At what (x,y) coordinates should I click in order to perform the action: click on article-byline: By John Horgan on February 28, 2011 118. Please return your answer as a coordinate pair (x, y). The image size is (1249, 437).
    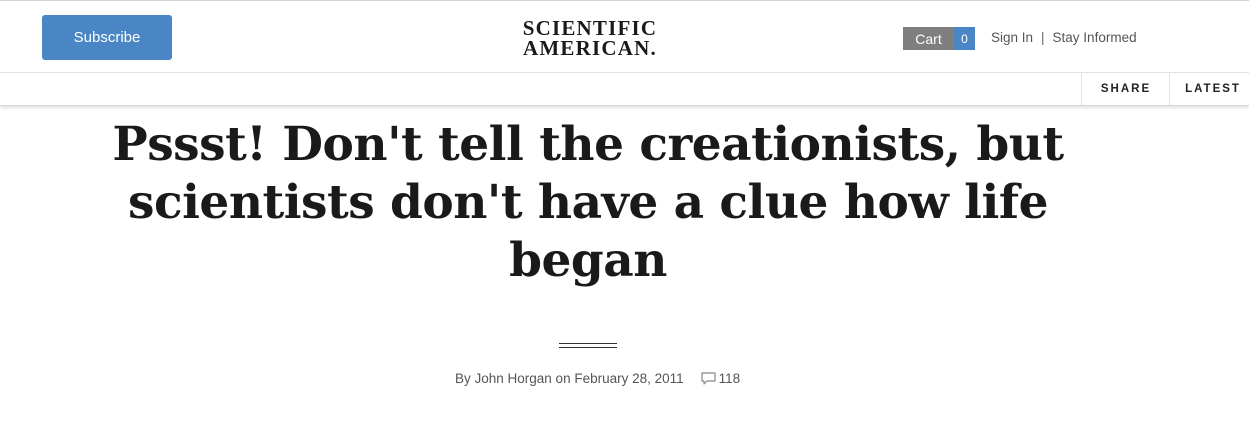
    Looking at the image, I should click on (597, 378).